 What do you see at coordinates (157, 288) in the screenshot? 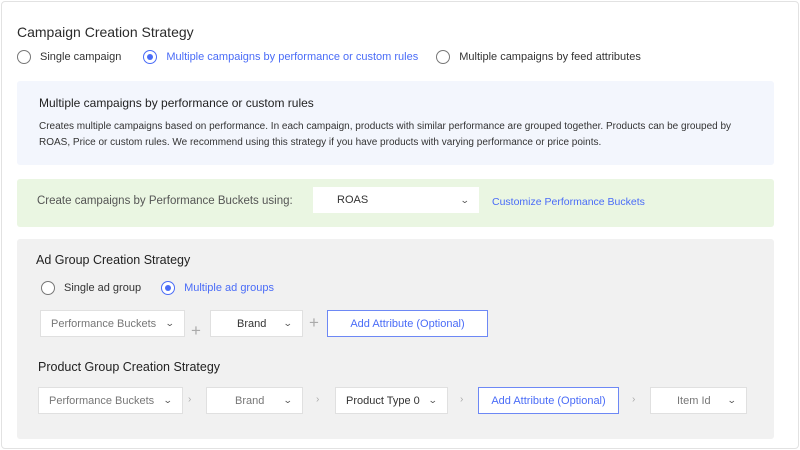
I see `ad-group-radio-group: Single ad group Multiple ad groups` at bounding box center [157, 288].